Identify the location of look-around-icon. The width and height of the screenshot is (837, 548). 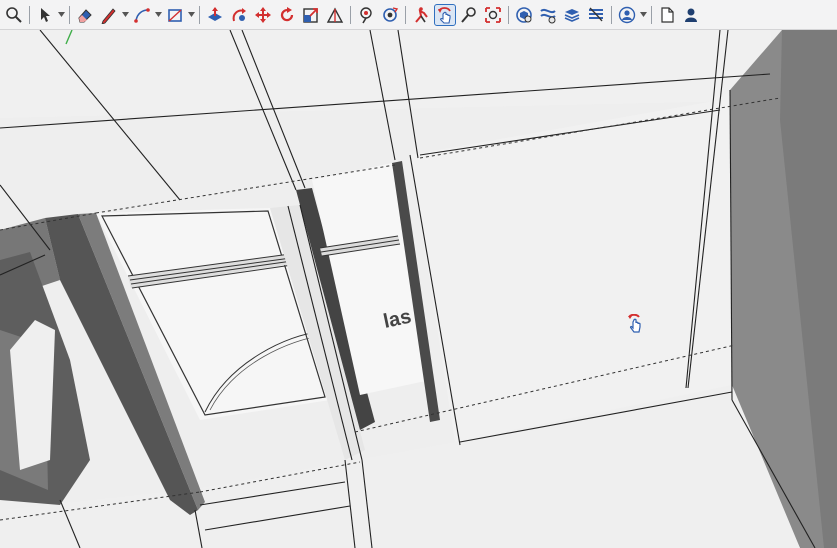
(390, 15).